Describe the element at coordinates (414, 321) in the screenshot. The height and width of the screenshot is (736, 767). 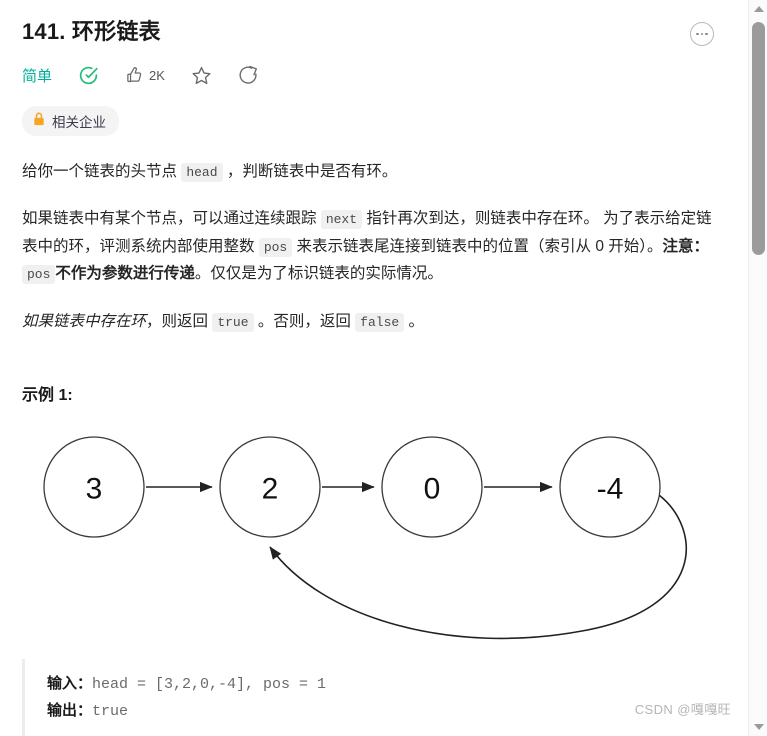
I see `desc-p3-seg3: 。` at that location.